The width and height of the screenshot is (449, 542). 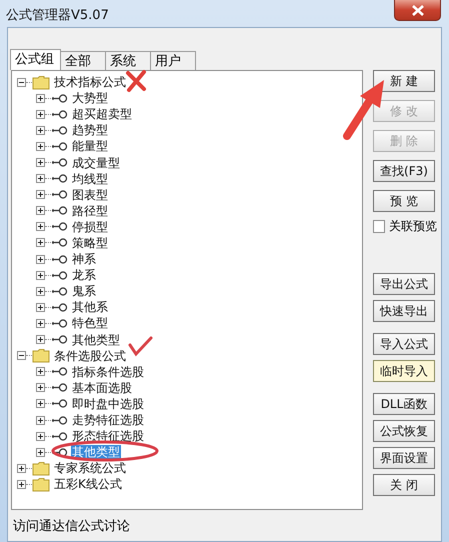 I want to click on action-button: 关 闭, so click(x=404, y=485).